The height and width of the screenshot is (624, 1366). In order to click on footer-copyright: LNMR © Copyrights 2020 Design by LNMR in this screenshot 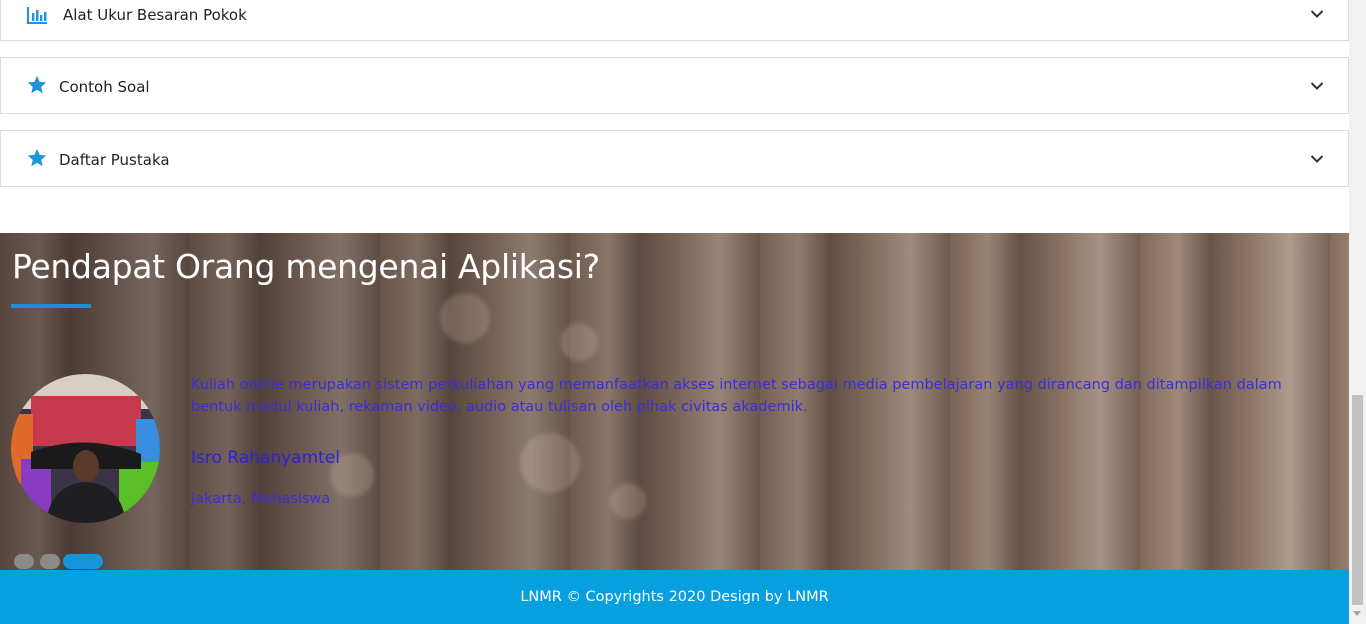, I will do `click(674, 597)`.